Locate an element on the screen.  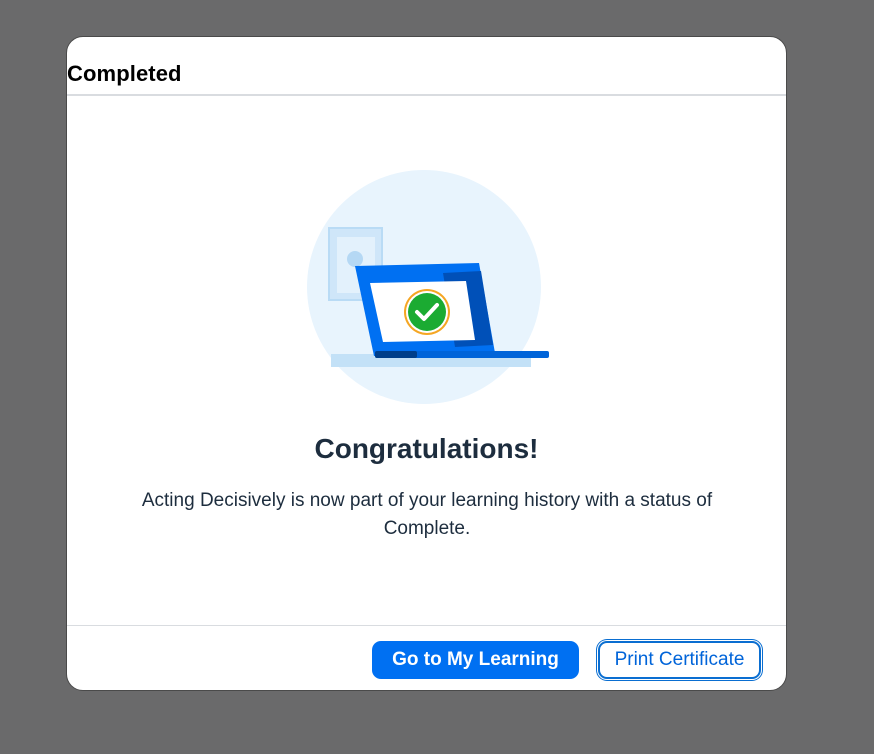
laptop-success-illustration is located at coordinates (428, 287).